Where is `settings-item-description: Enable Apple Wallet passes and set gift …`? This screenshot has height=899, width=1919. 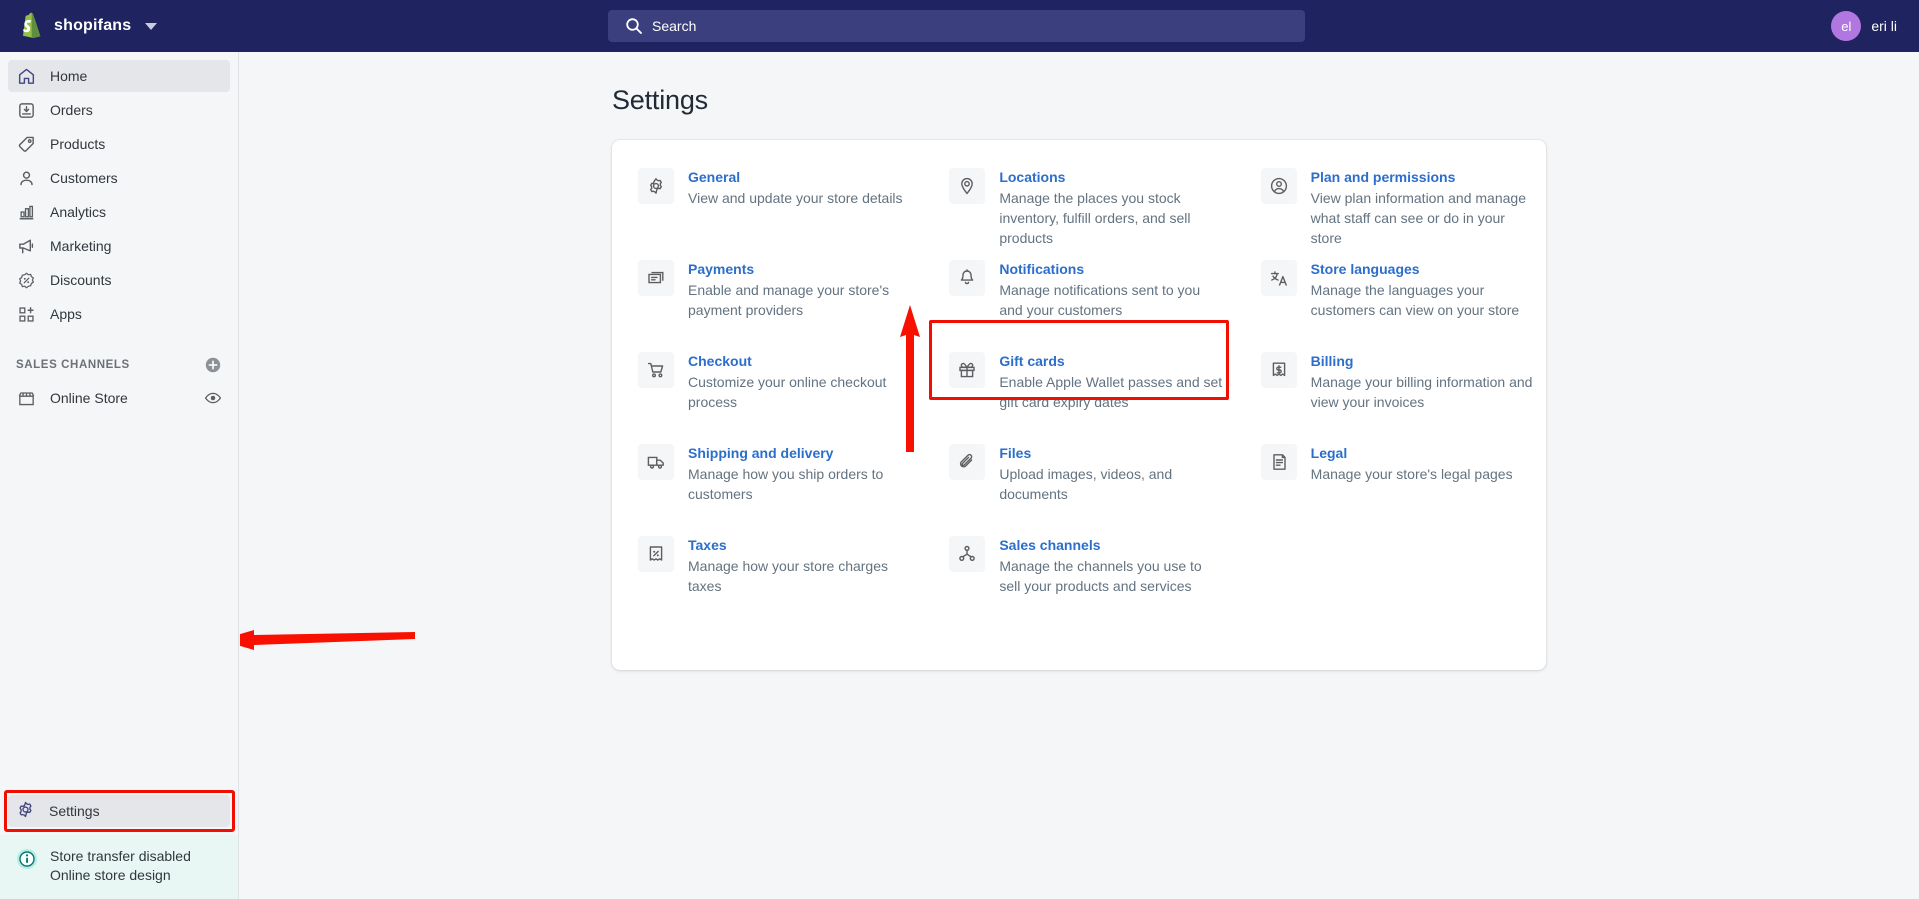
settings-item-description: Enable Apple Wallet passes and set gift … is located at coordinates (1111, 392).